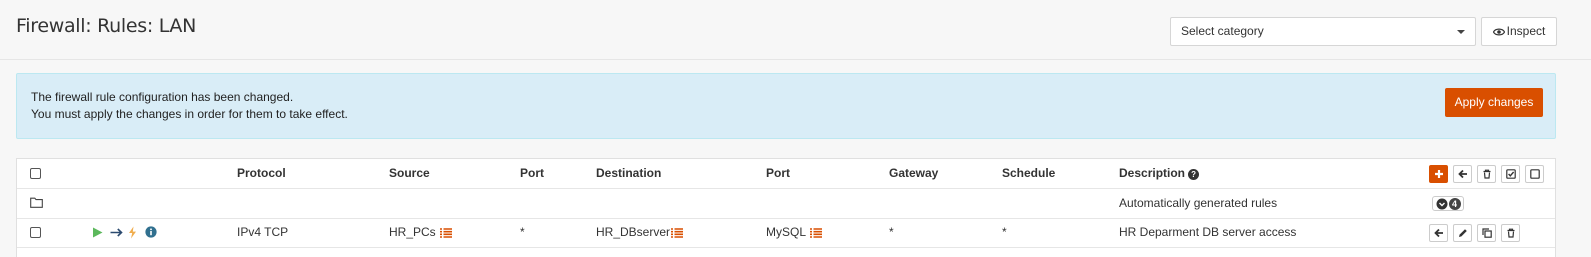 The height and width of the screenshot is (257, 1591). What do you see at coordinates (409, 173) in the screenshot?
I see `col-source: Source` at bounding box center [409, 173].